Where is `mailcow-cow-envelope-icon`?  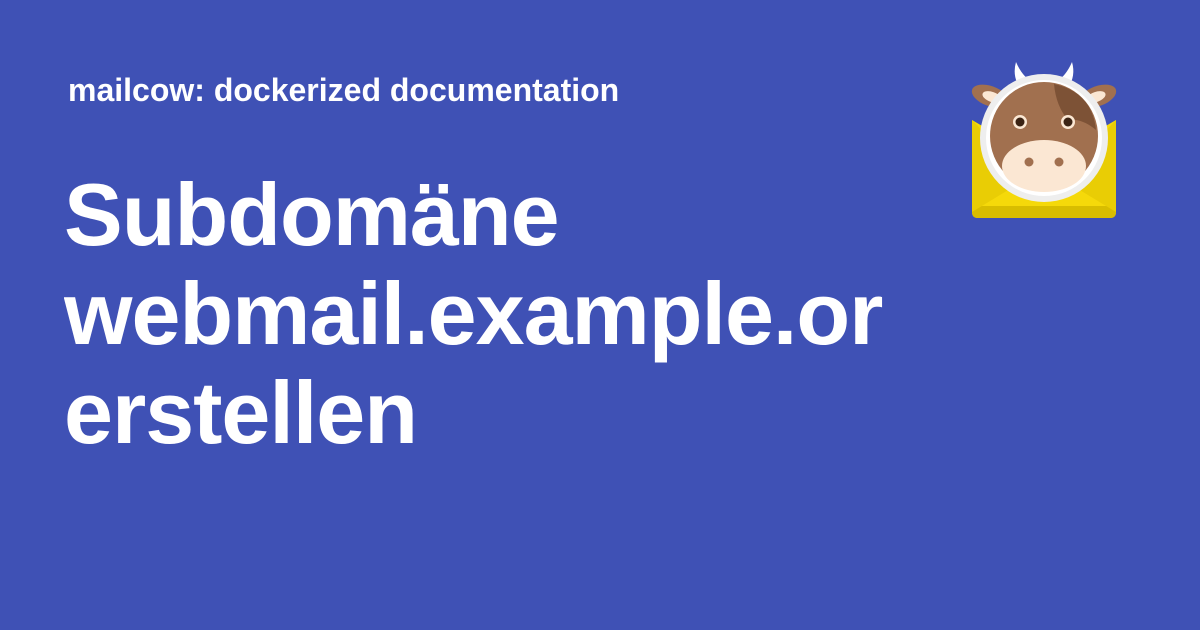 mailcow-cow-envelope-icon is located at coordinates (1044, 139).